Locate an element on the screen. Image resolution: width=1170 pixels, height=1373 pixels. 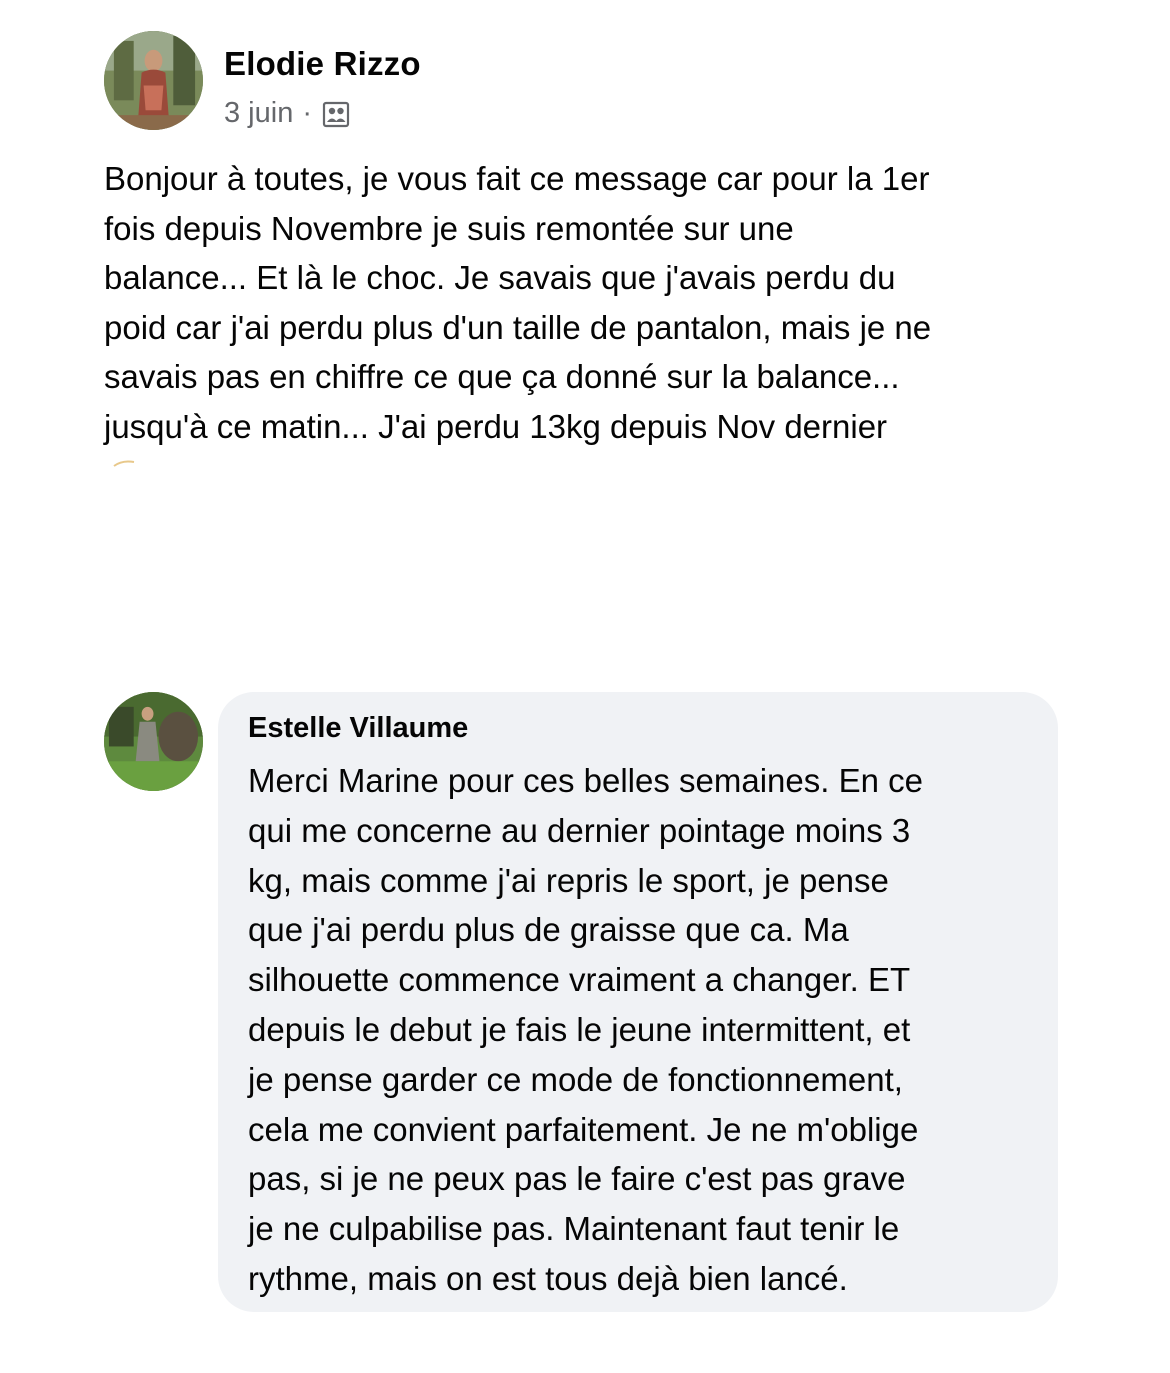
post-author-avatar is located at coordinates (153, 80).